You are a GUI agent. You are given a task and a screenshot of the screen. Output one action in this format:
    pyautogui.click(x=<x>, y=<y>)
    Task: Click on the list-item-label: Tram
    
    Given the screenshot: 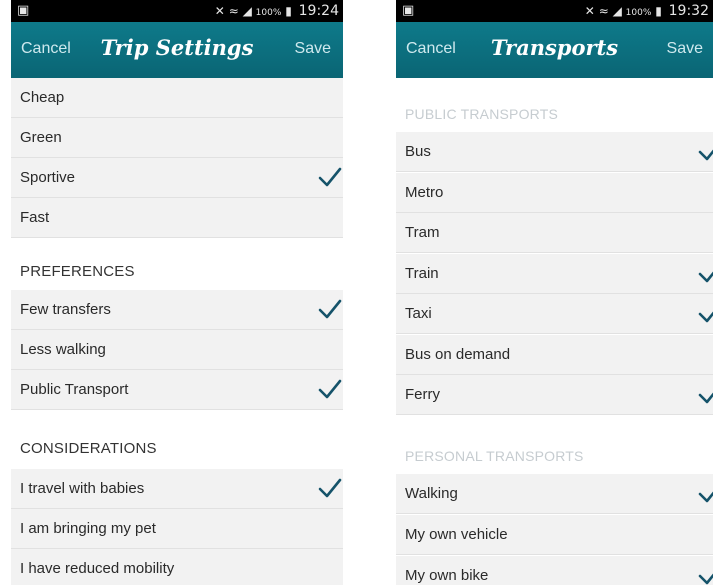 What is the action you would take?
    pyautogui.click(x=422, y=232)
    